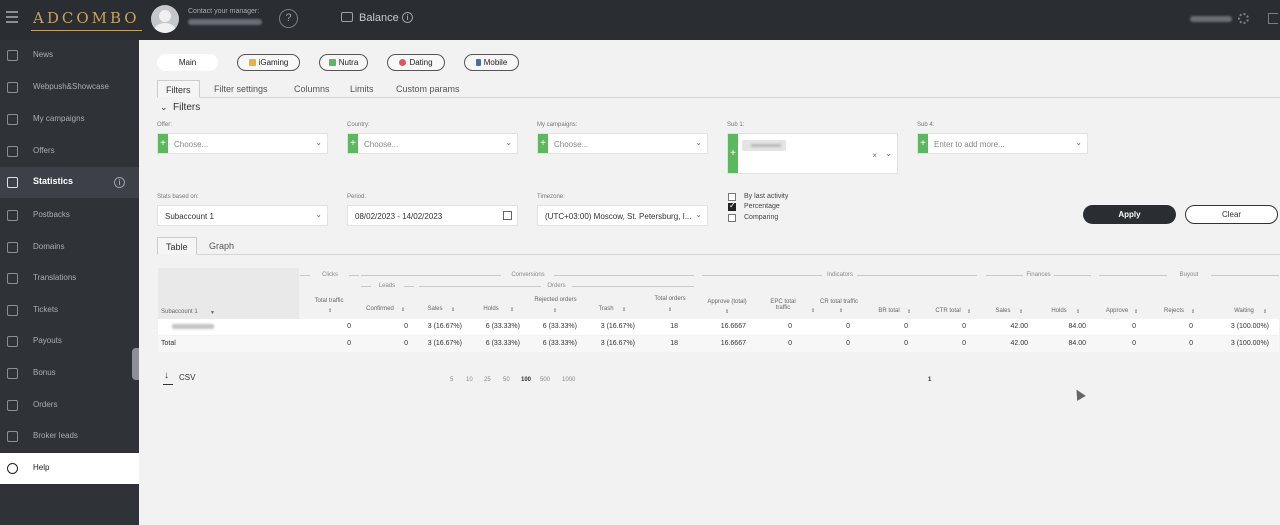 The height and width of the screenshot is (525, 1280). I want to click on page-size-1000: 1000, so click(568, 380).